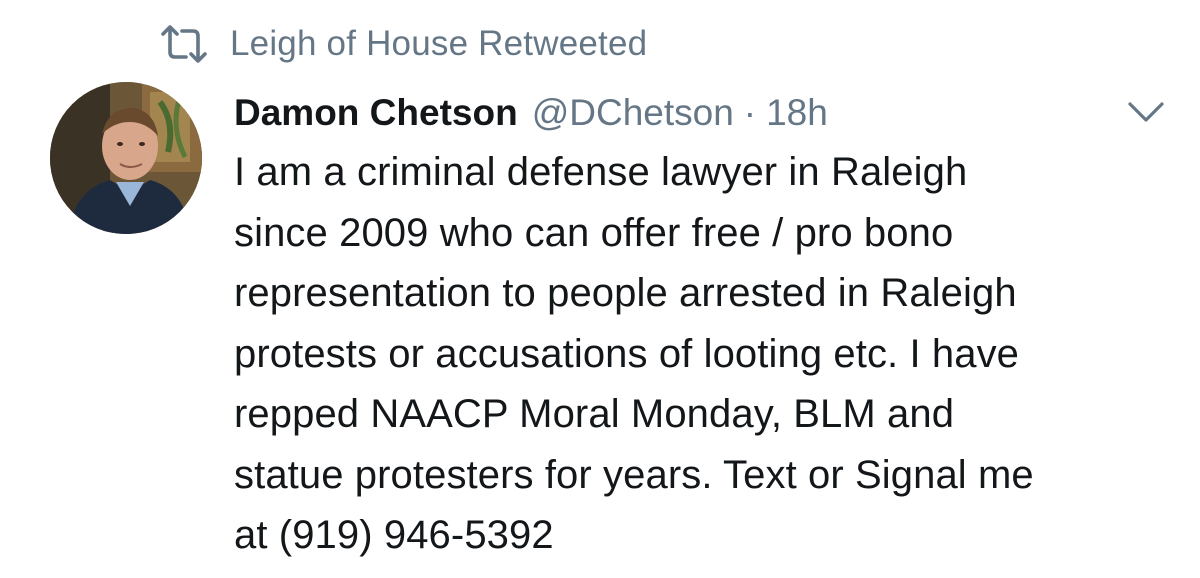 The height and width of the screenshot is (578, 1200). What do you see at coordinates (376, 113) in the screenshot?
I see `display-name: Damon Chetson` at bounding box center [376, 113].